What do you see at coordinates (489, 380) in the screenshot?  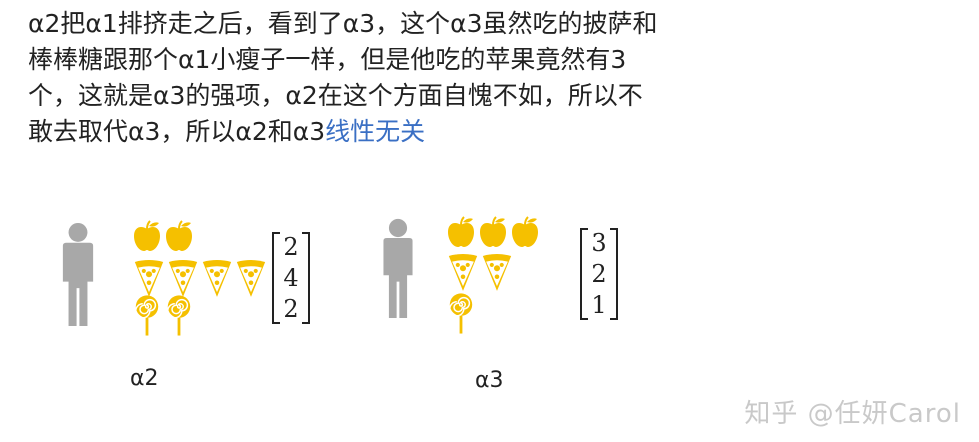 I see `caption-alpha3: α3` at bounding box center [489, 380].